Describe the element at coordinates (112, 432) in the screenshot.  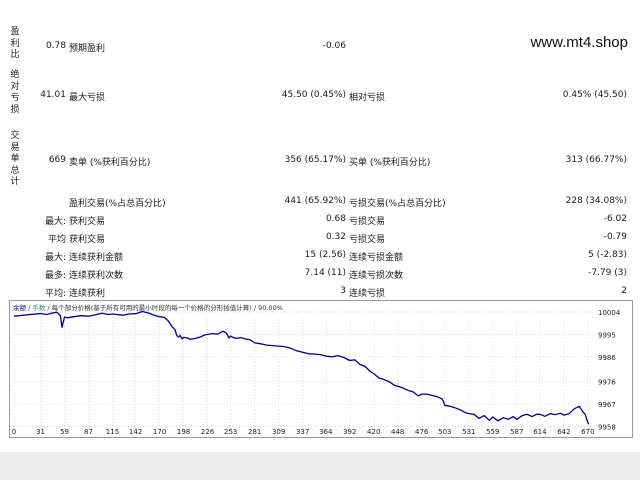
I see `x-tick-label: 115` at that location.